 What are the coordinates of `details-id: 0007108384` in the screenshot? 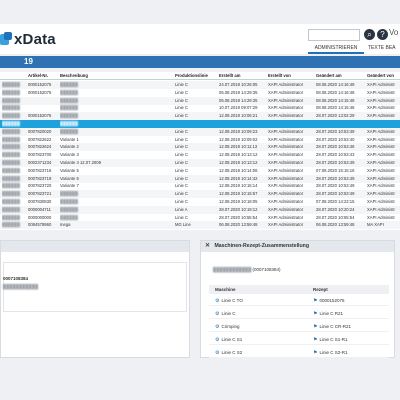 It's located at (16, 278).